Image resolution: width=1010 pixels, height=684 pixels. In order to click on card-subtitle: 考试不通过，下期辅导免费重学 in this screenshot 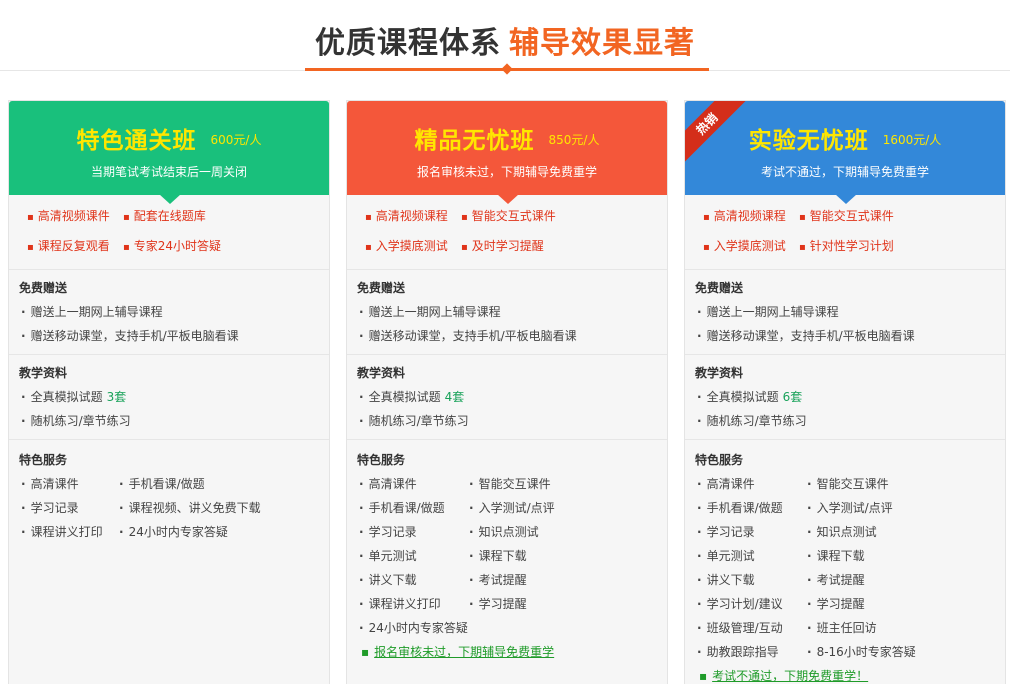, I will do `click(844, 172)`.